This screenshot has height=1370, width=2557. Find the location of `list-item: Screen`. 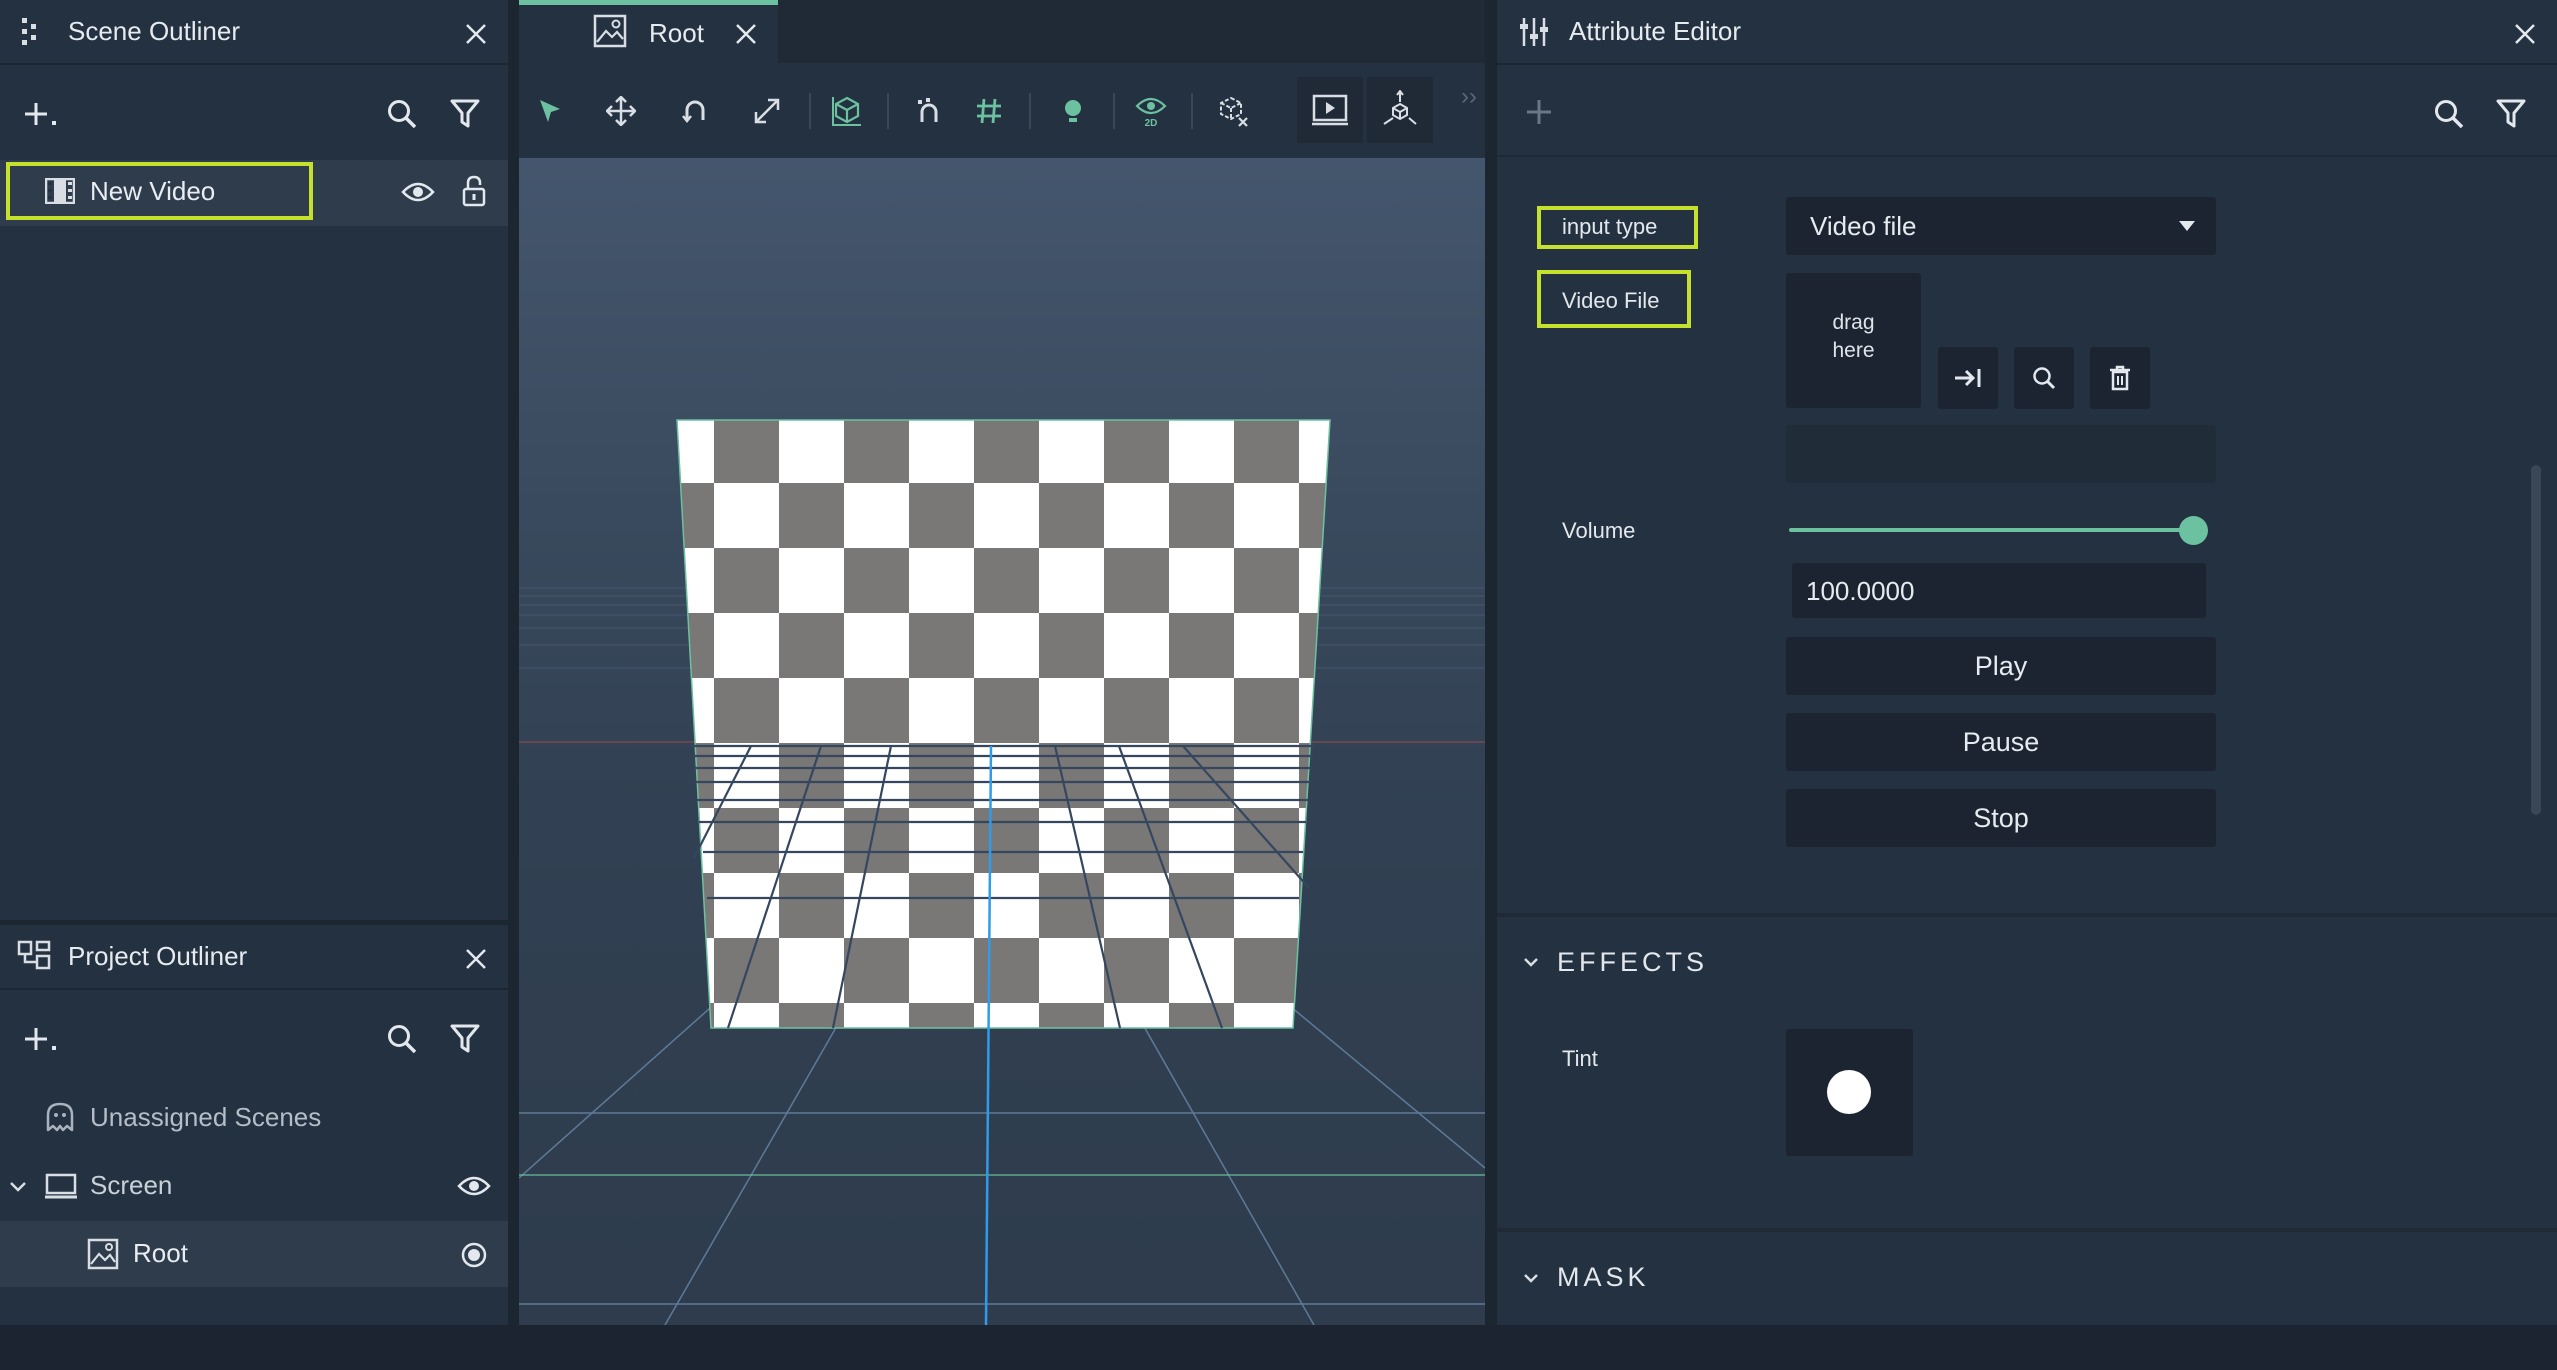

list-item: Screen is located at coordinates (254, 1186).